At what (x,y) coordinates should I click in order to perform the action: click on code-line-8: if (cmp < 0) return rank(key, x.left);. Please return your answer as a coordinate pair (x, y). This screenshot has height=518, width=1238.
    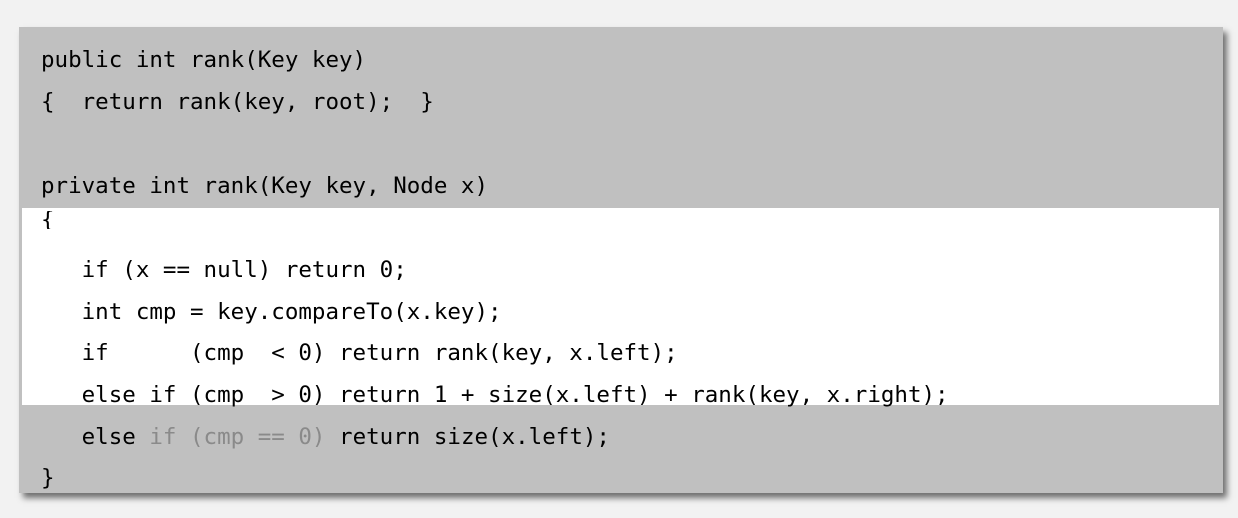
    Looking at the image, I should click on (359, 353).